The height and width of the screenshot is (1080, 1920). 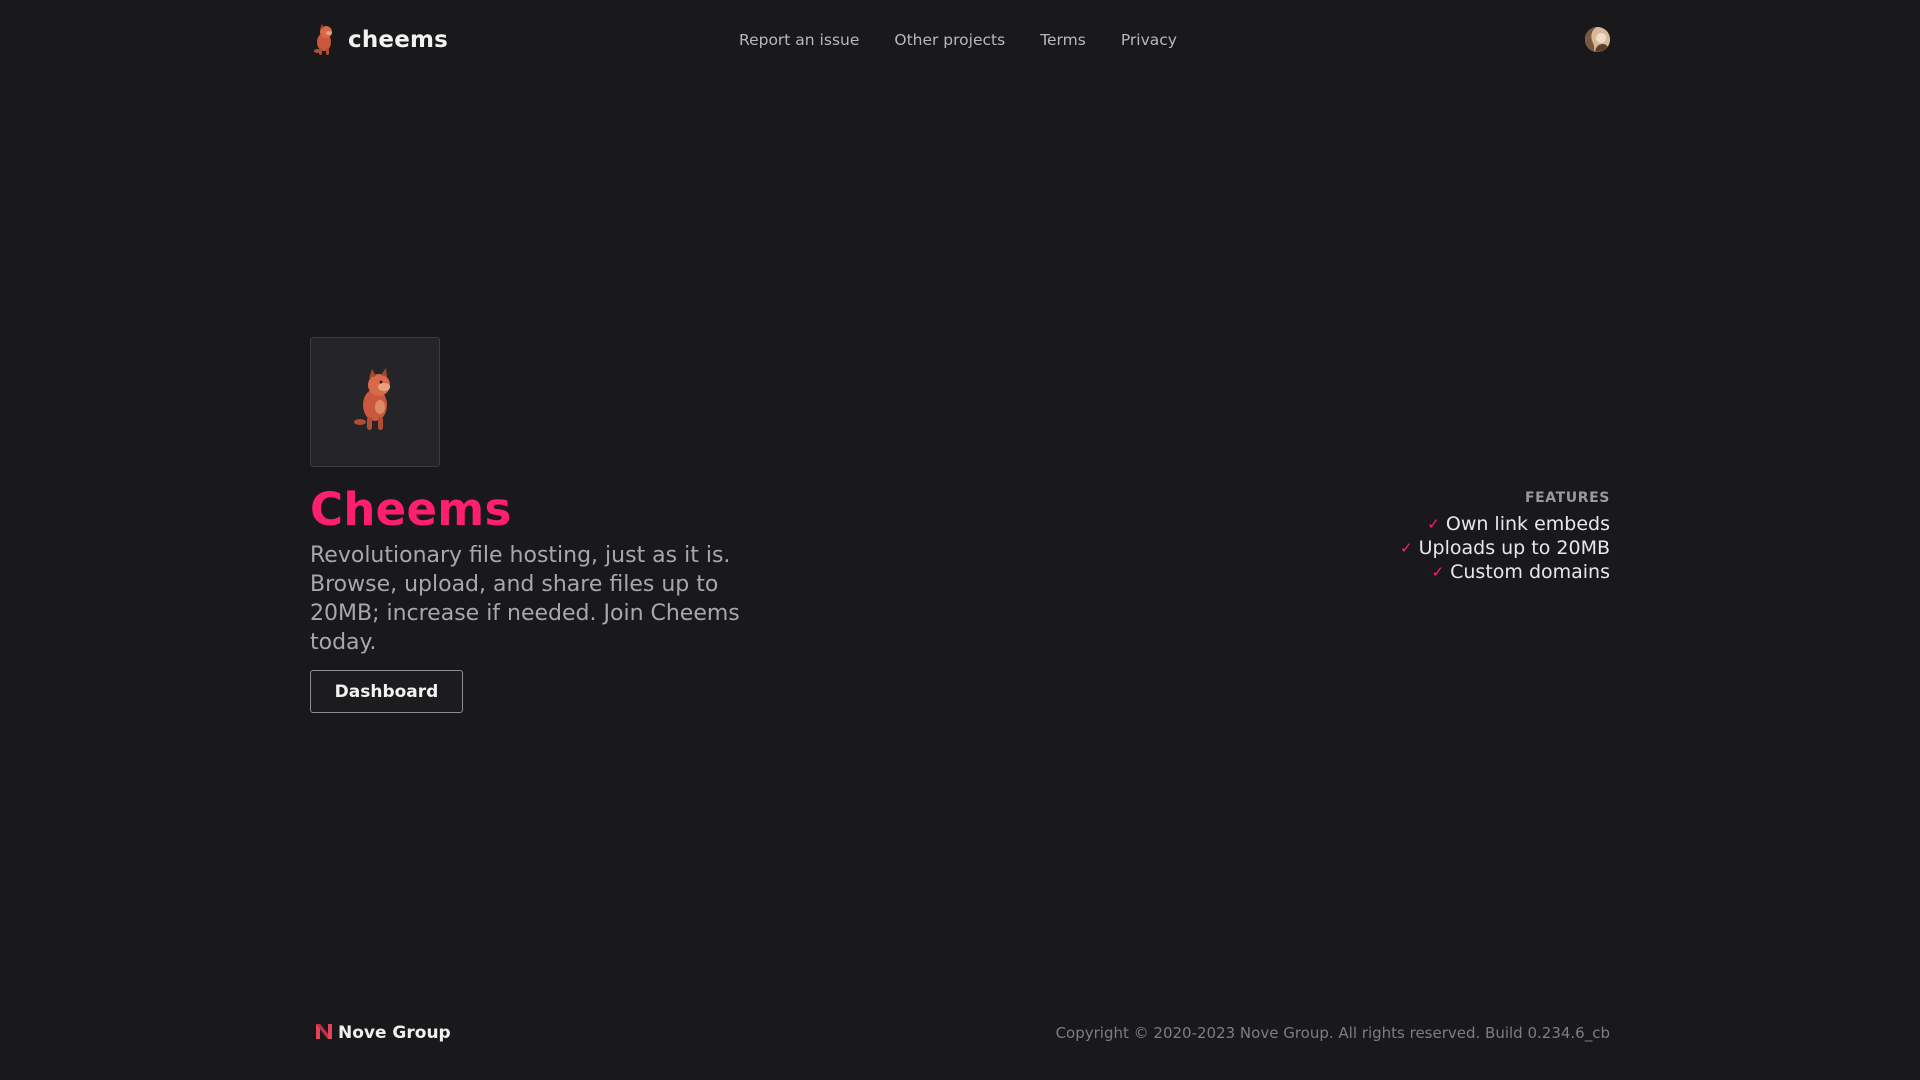 What do you see at coordinates (799, 40) in the screenshot?
I see `nav-report-issue-link: Report an issue` at bounding box center [799, 40].